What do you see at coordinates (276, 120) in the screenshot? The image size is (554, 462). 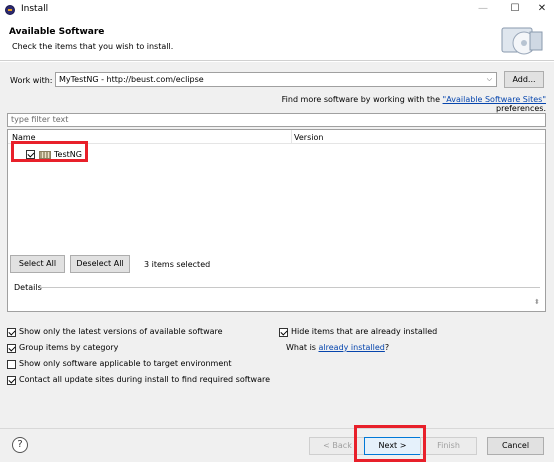 I see `filter-input: type filter text` at bounding box center [276, 120].